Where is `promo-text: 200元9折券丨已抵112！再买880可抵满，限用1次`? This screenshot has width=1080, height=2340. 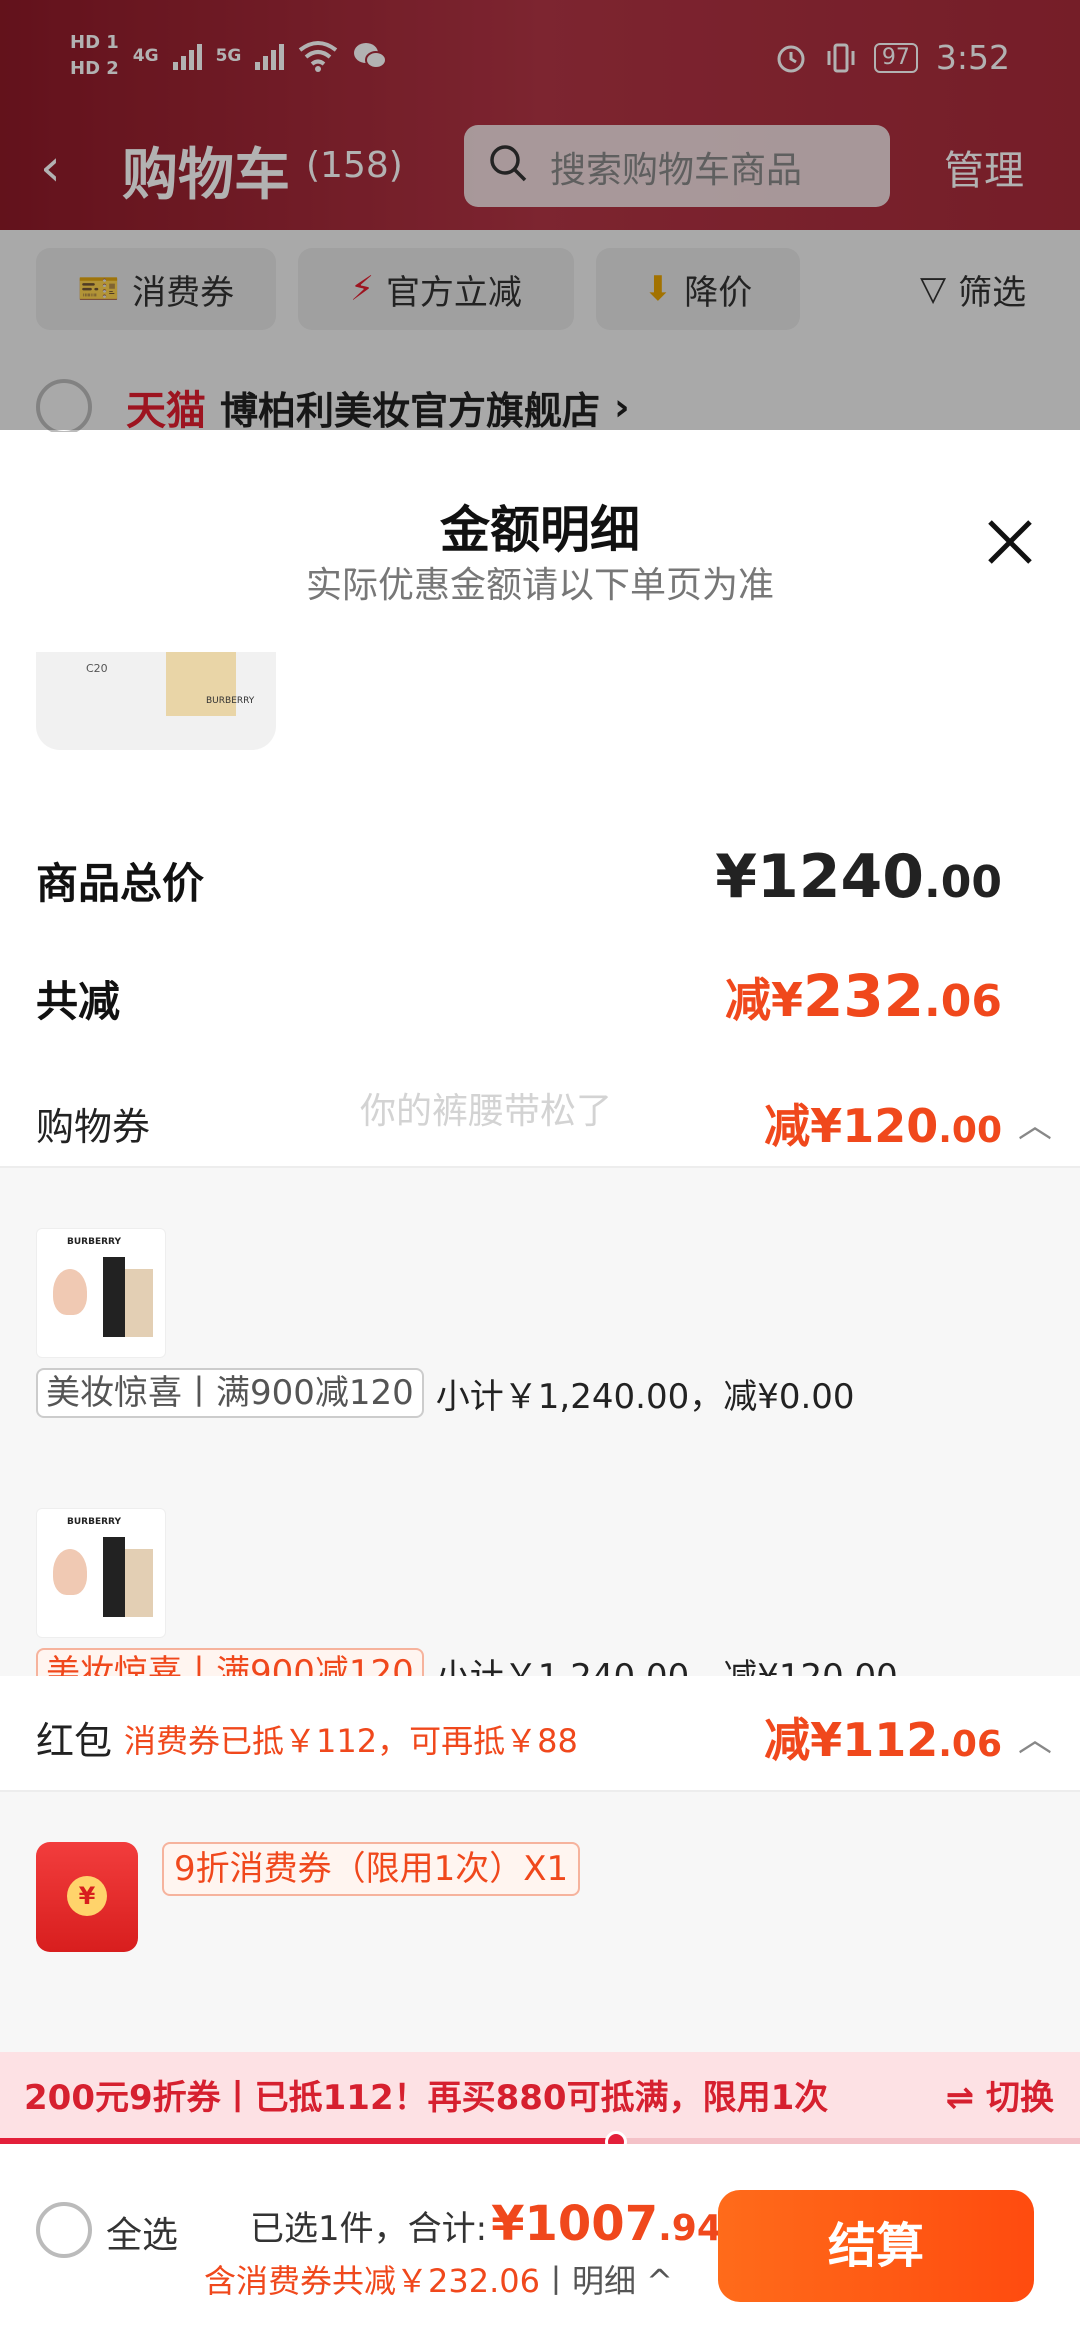
promo-text: 200元9折券丨已抵112！再买880可抵满，限用1次 is located at coordinates (426, 2098).